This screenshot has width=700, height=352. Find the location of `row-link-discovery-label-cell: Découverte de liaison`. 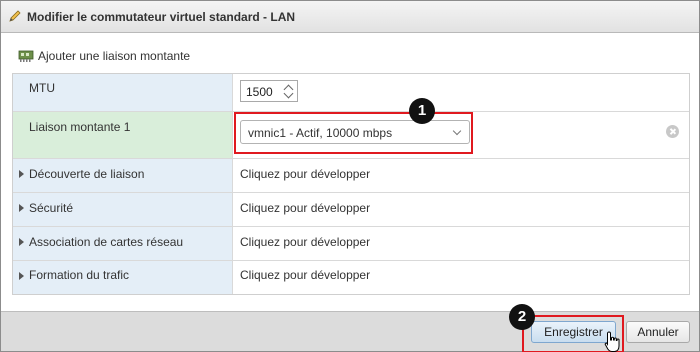

row-link-discovery-label-cell: Découverte de liaison is located at coordinates (123, 175).